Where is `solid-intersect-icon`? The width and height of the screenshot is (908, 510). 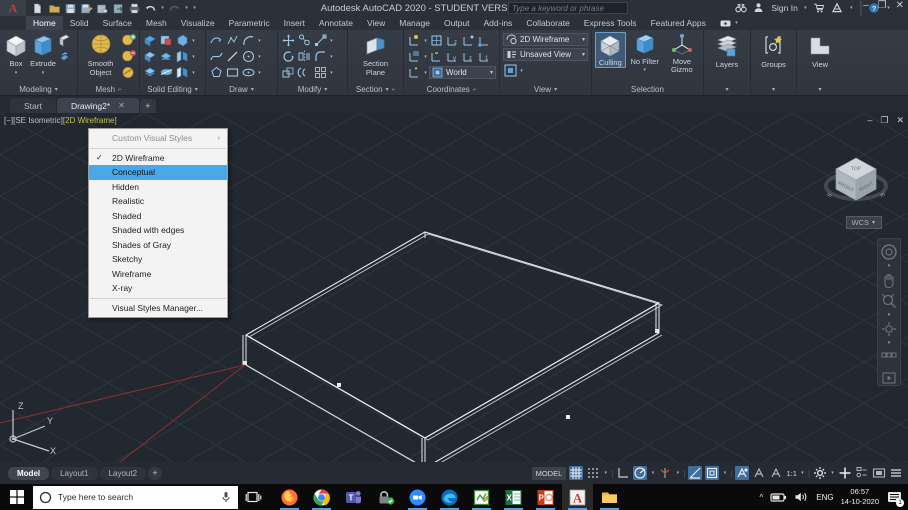
solid-intersect-icon is located at coordinates (182, 40).